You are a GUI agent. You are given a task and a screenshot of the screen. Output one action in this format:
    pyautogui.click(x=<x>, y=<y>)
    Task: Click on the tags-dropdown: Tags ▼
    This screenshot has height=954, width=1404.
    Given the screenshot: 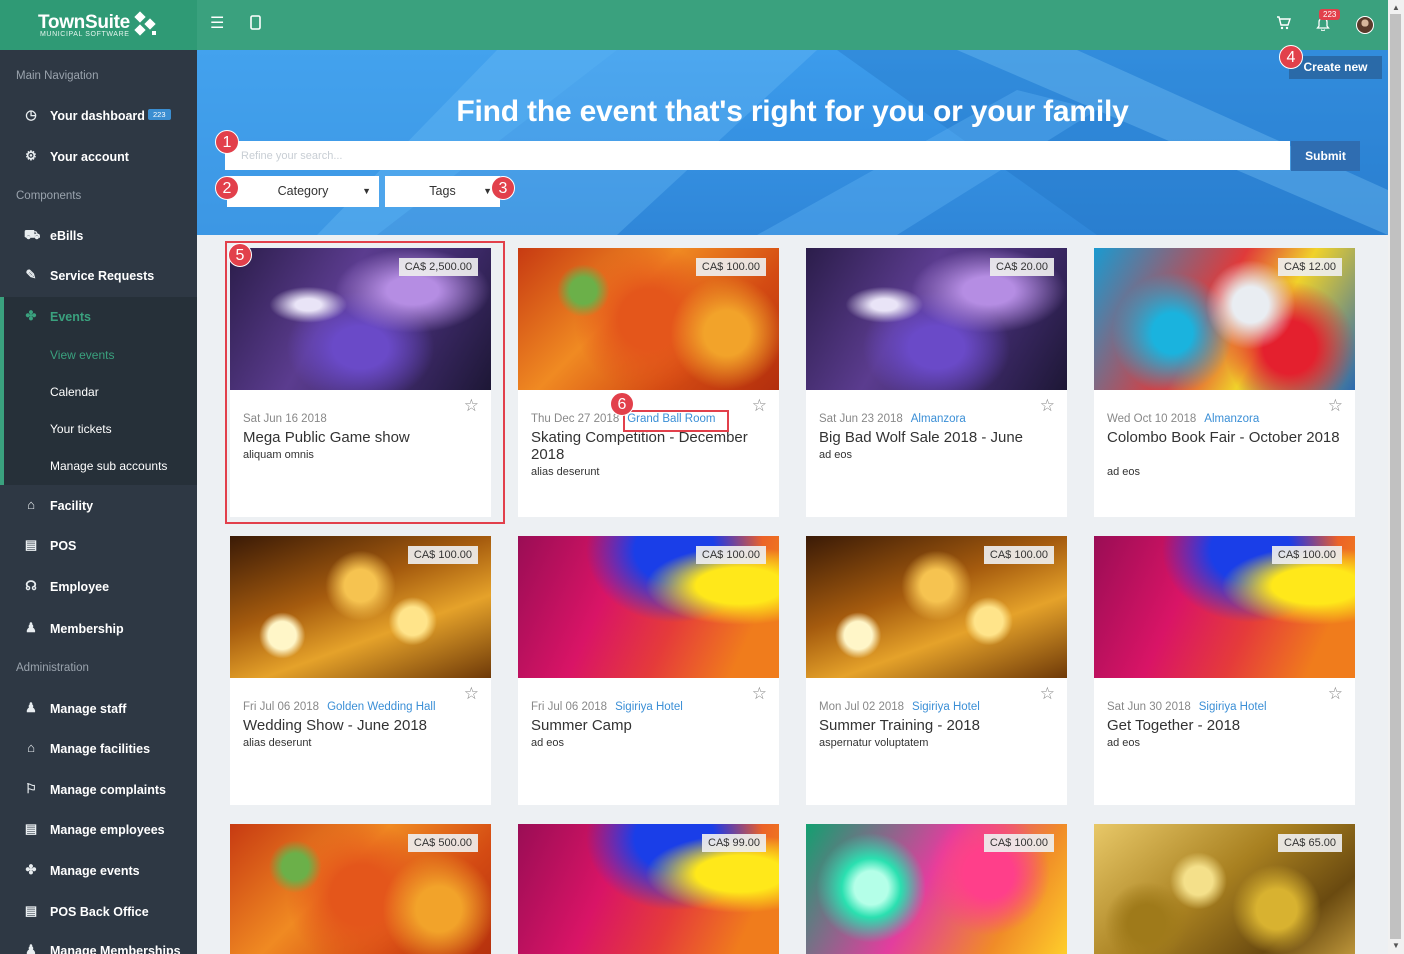 What is the action you would take?
    pyautogui.click(x=442, y=191)
    